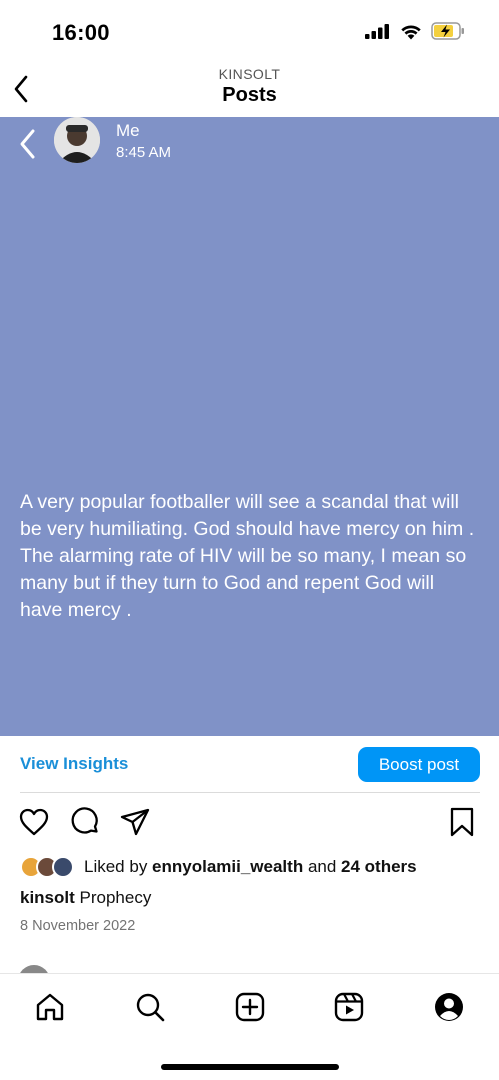 This screenshot has height=1080, width=499. I want to click on heart-icon, so click(34, 822).